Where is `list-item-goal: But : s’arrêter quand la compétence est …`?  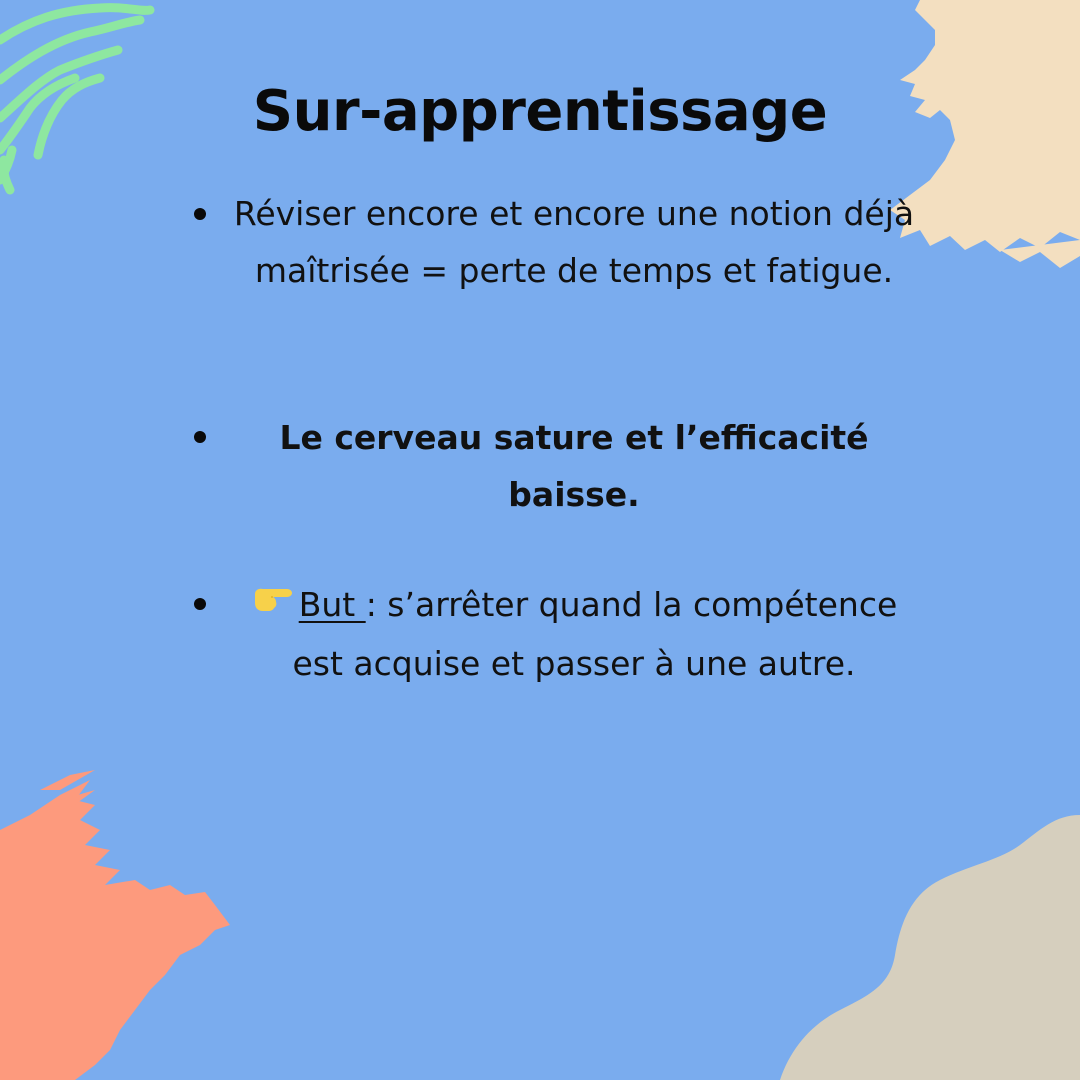 list-item-goal: But : s’arrêter quand la compétence est … is located at coordinates (574, 634).